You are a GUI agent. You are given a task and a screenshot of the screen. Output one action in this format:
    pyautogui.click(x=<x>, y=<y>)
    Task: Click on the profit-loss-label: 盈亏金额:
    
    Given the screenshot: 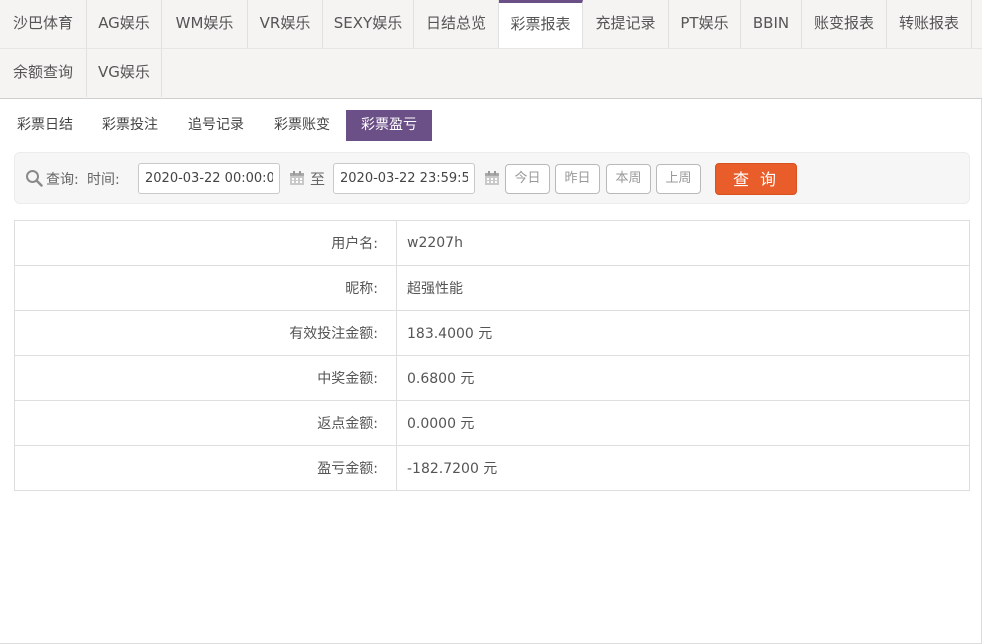 What is the action you would take?
    pyautogui.click(x=205, y=468)
    